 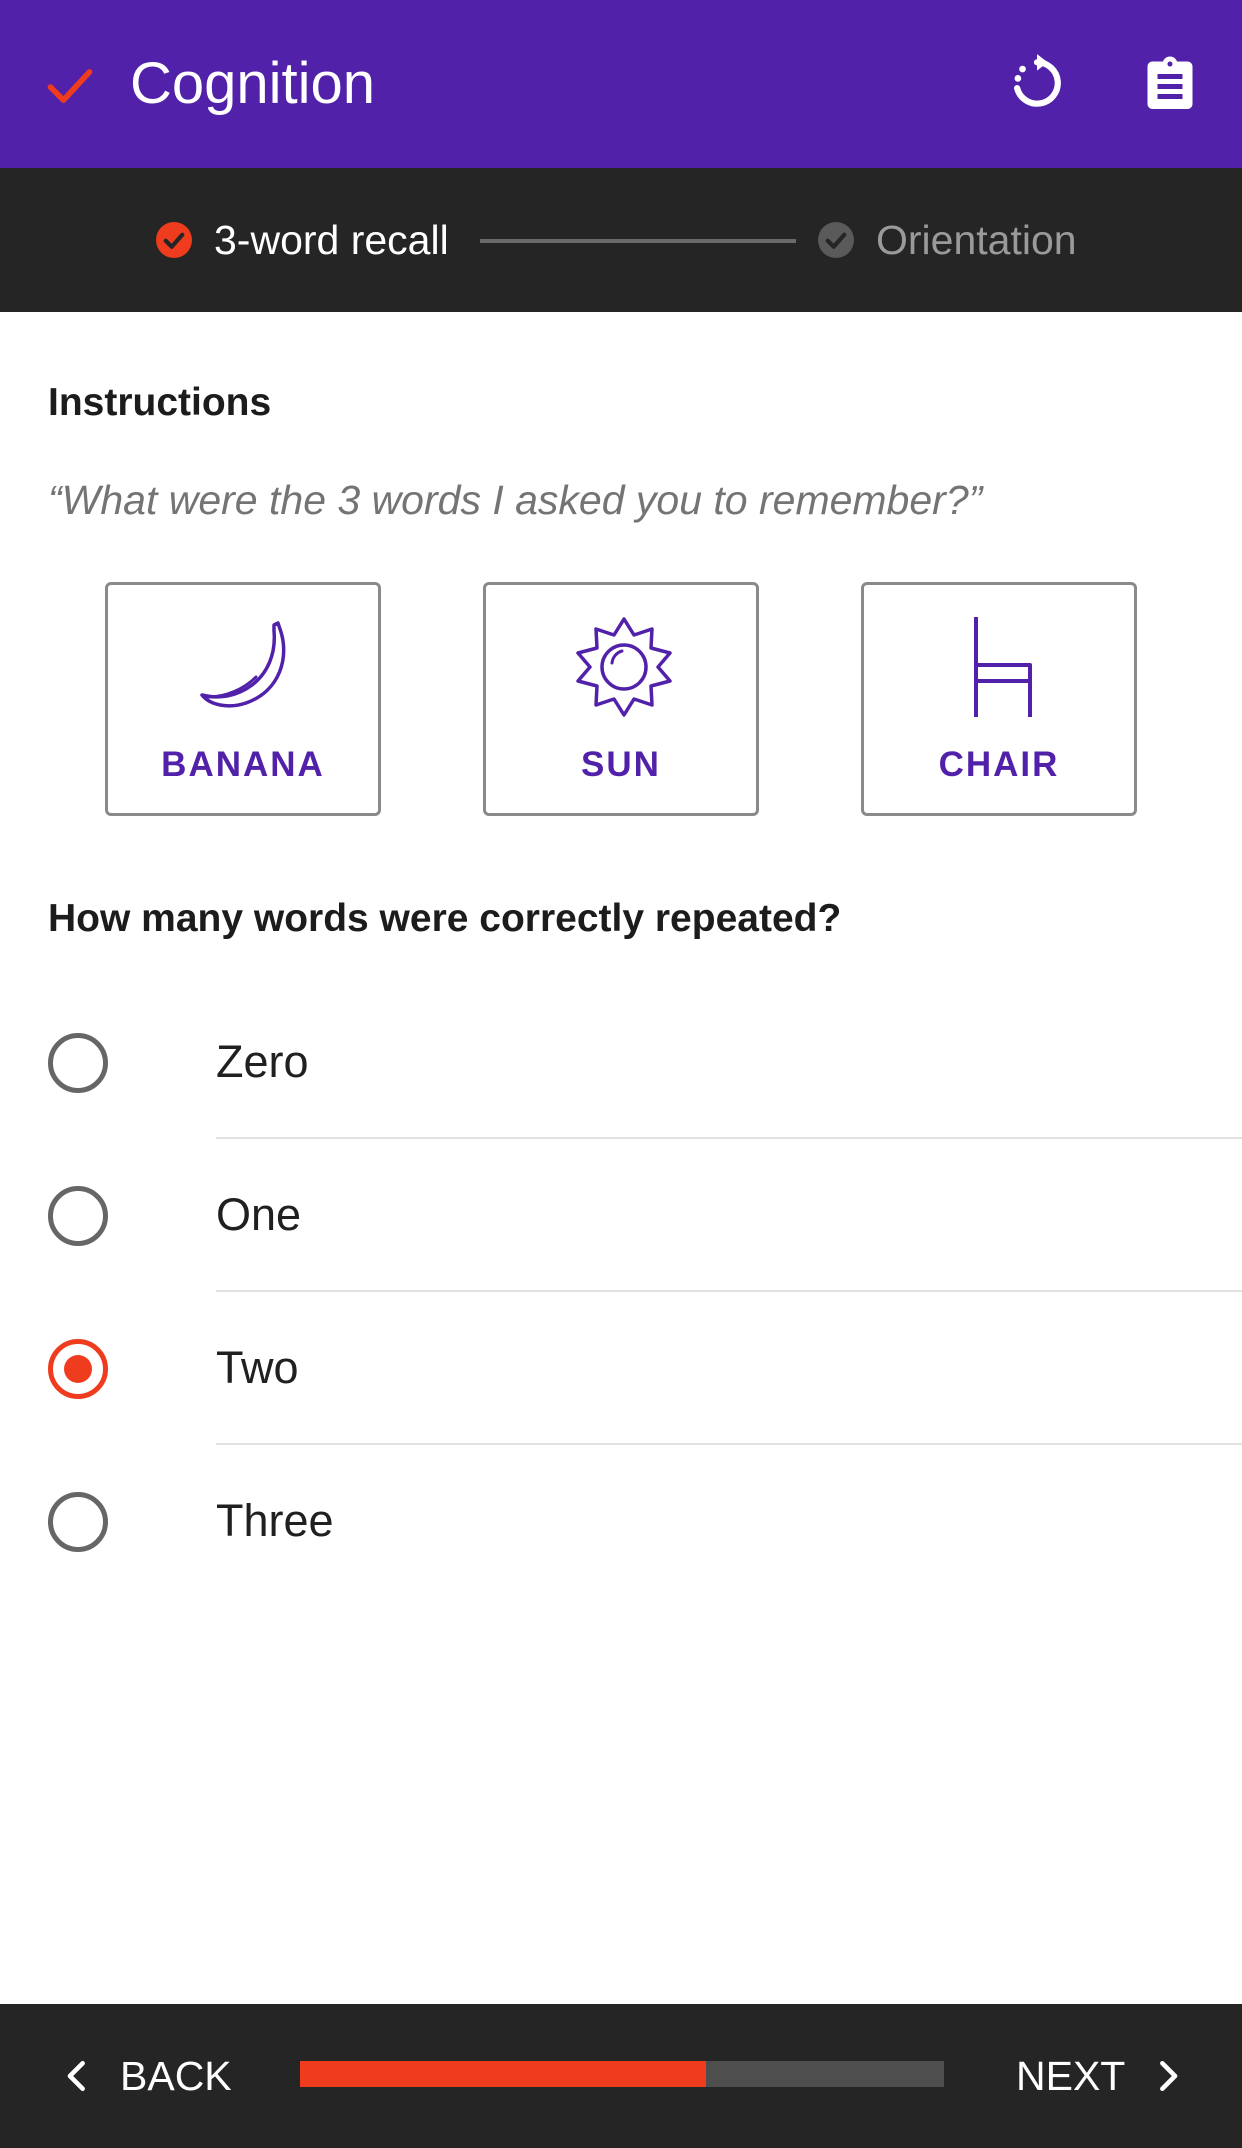 What do you see at coordinates (243, 664) in the screenshot?
I see `banana-icon` at bounding box center [243, 664].